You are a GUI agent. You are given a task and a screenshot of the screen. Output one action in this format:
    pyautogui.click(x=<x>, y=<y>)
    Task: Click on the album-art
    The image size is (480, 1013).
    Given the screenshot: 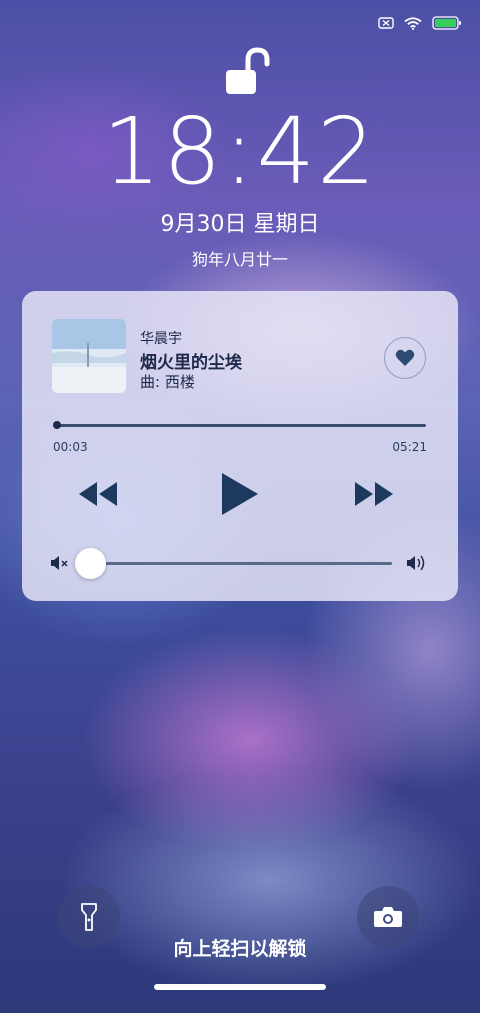 What is the action you would take?
    pyautogui.click(x=89, y=356)
    